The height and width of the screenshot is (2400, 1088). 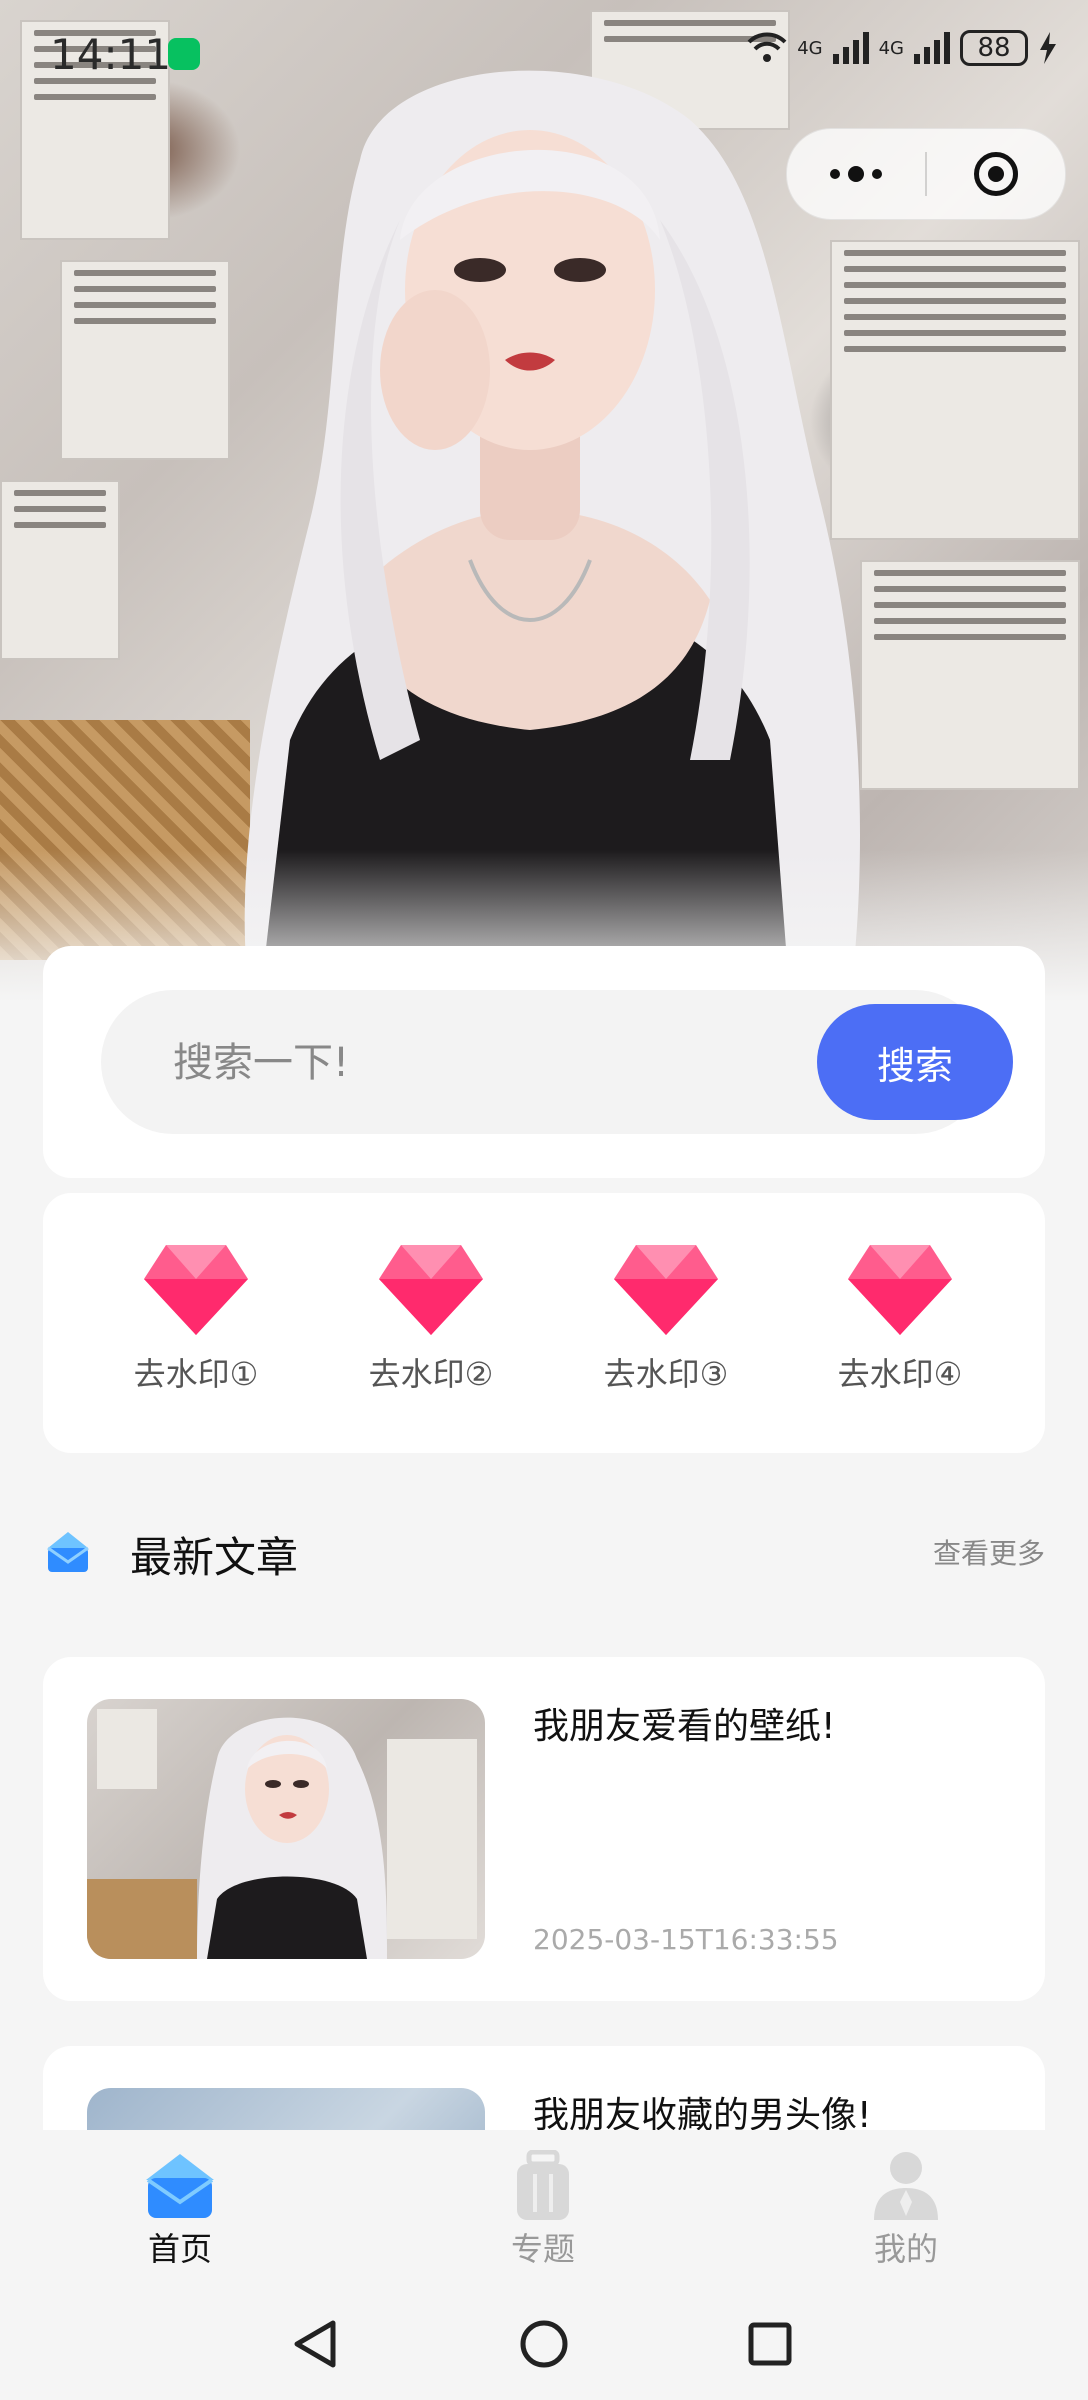 I want to click on recents-button, so click(x=770, y=2344).